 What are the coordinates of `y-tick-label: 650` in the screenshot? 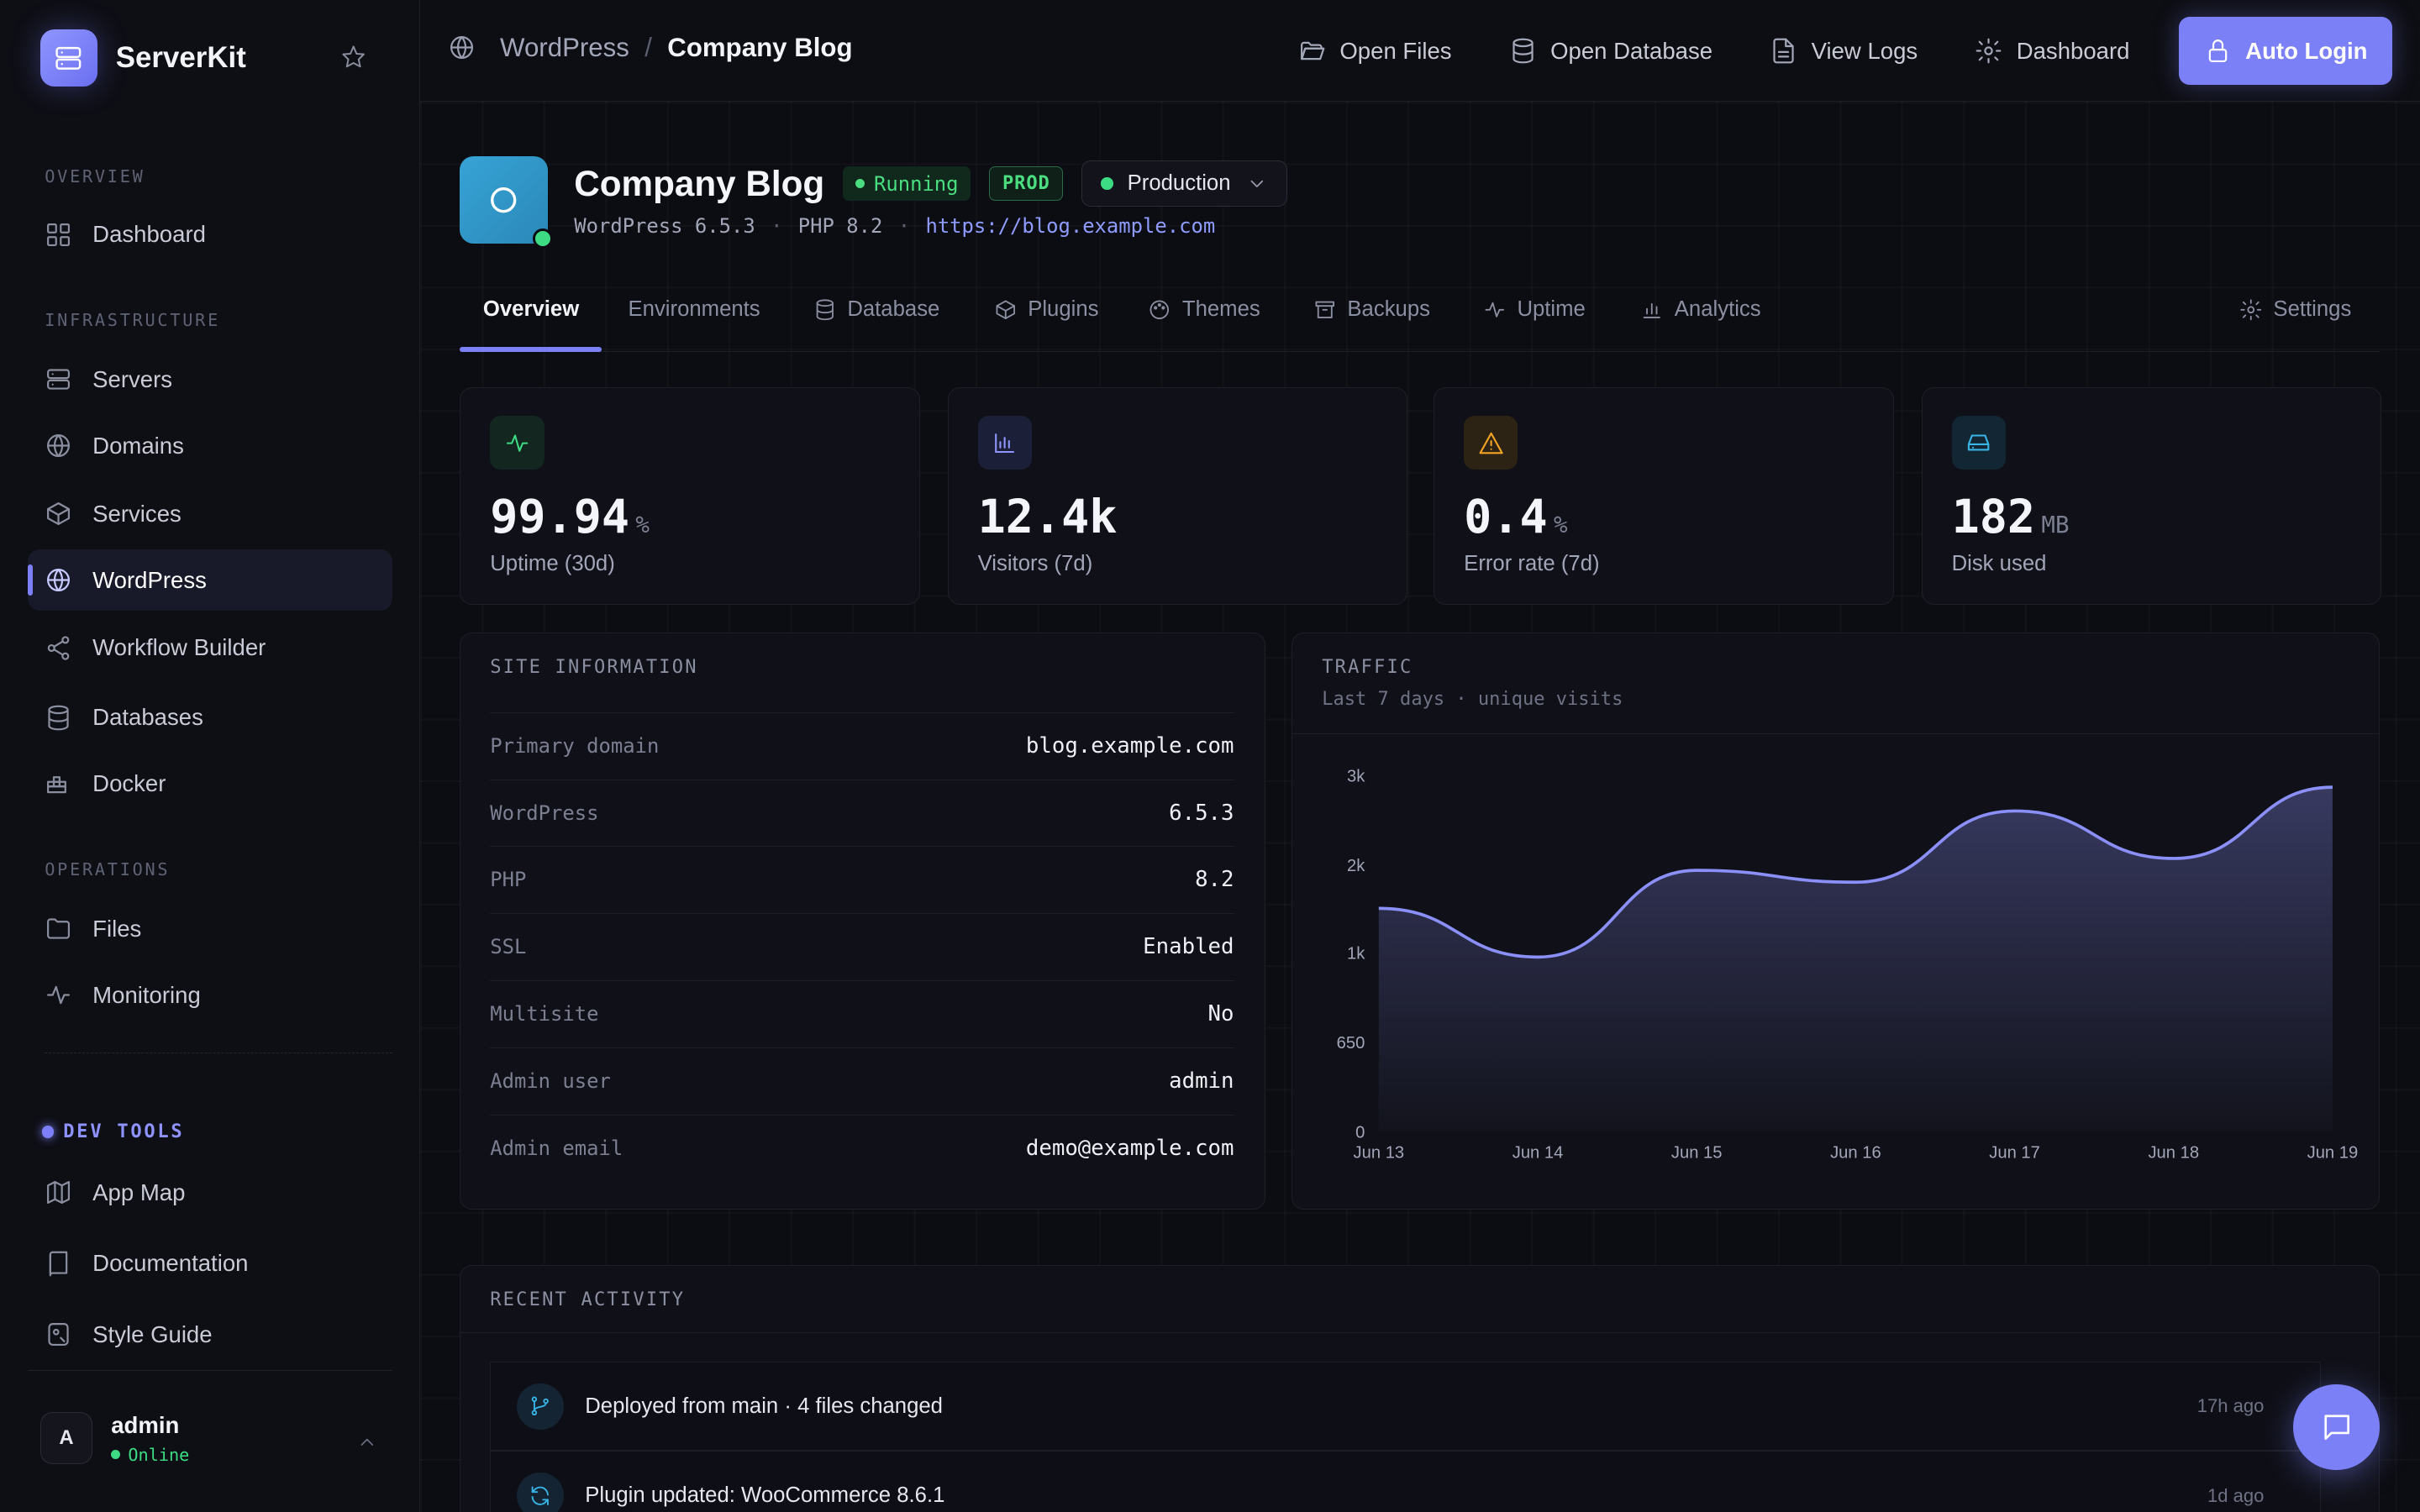 It's located at (1351, 1043).